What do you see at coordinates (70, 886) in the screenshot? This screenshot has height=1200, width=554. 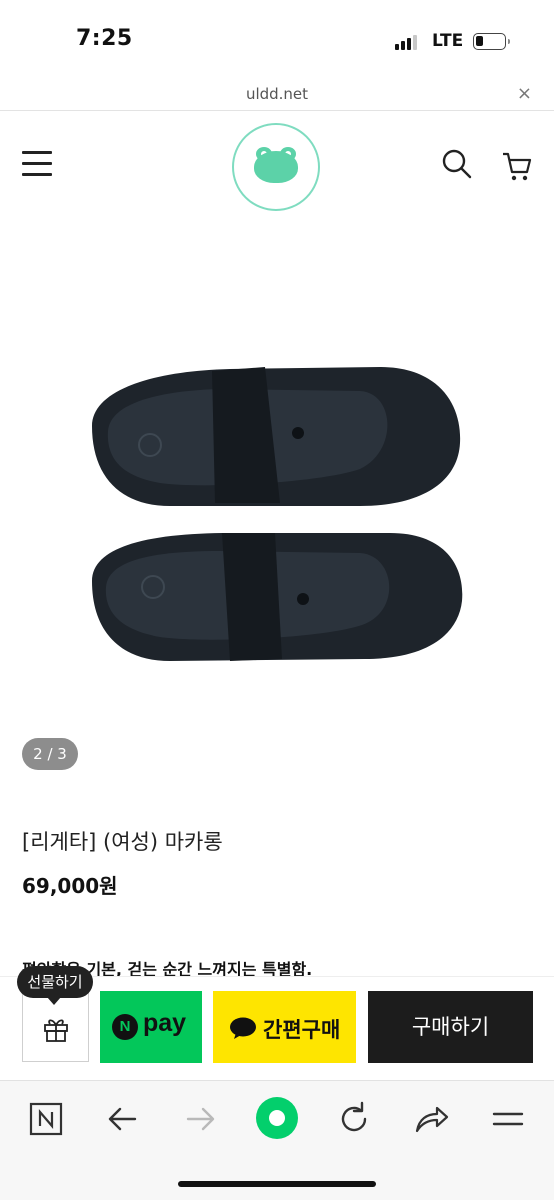 I see `product-price: 69,000원` at bounding box center [70, 886].